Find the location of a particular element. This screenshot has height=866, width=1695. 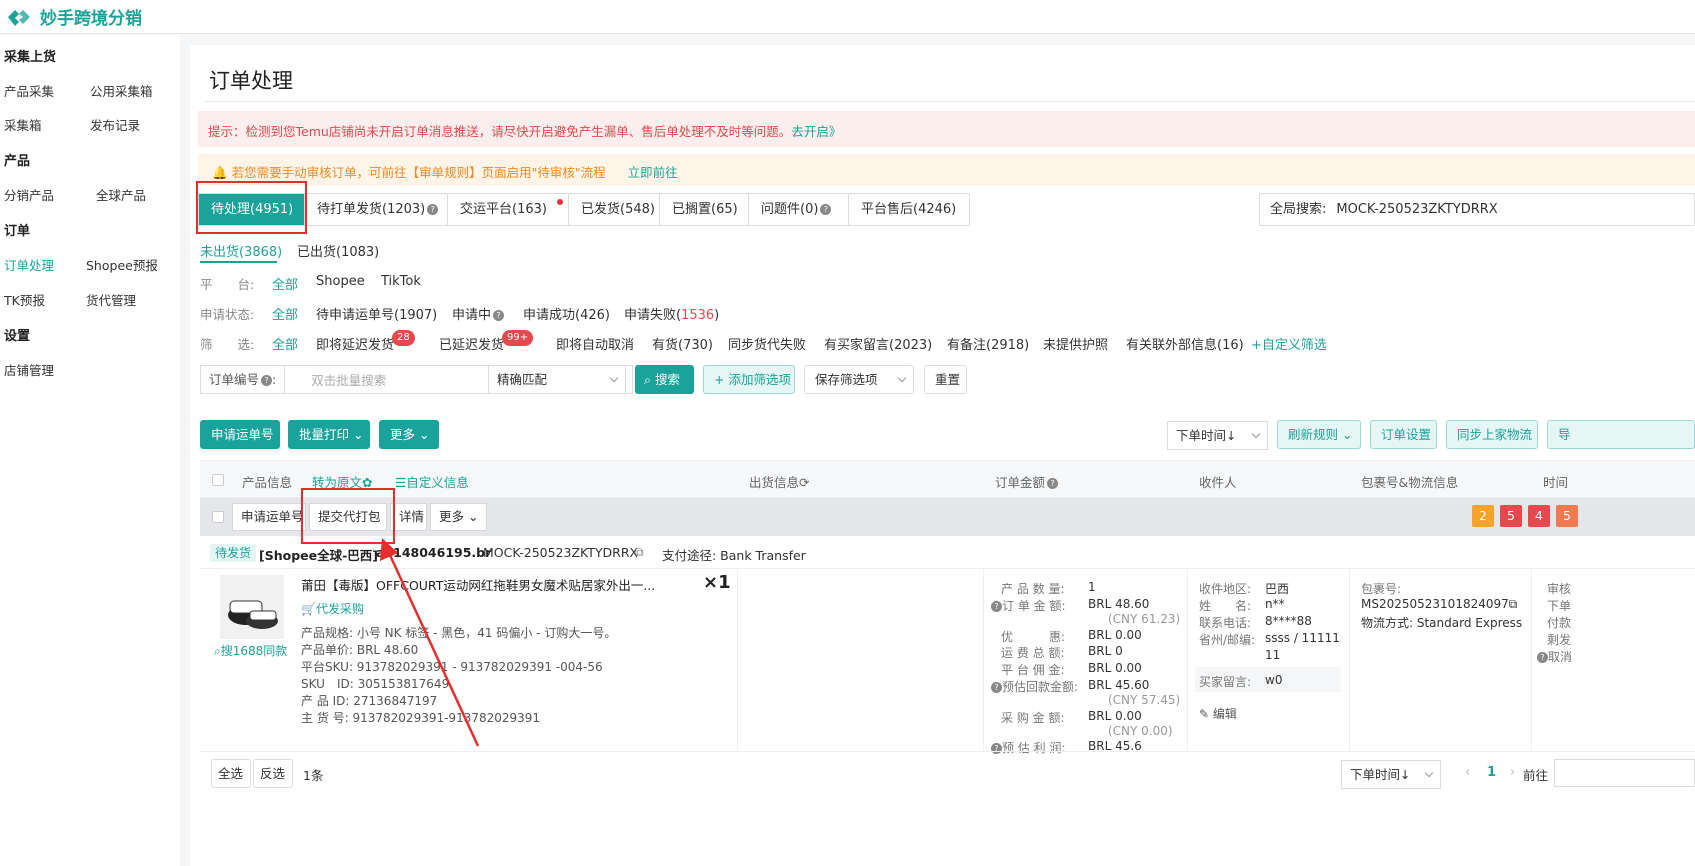

annotation-arrow-icon is located at coordinates (430, 642).